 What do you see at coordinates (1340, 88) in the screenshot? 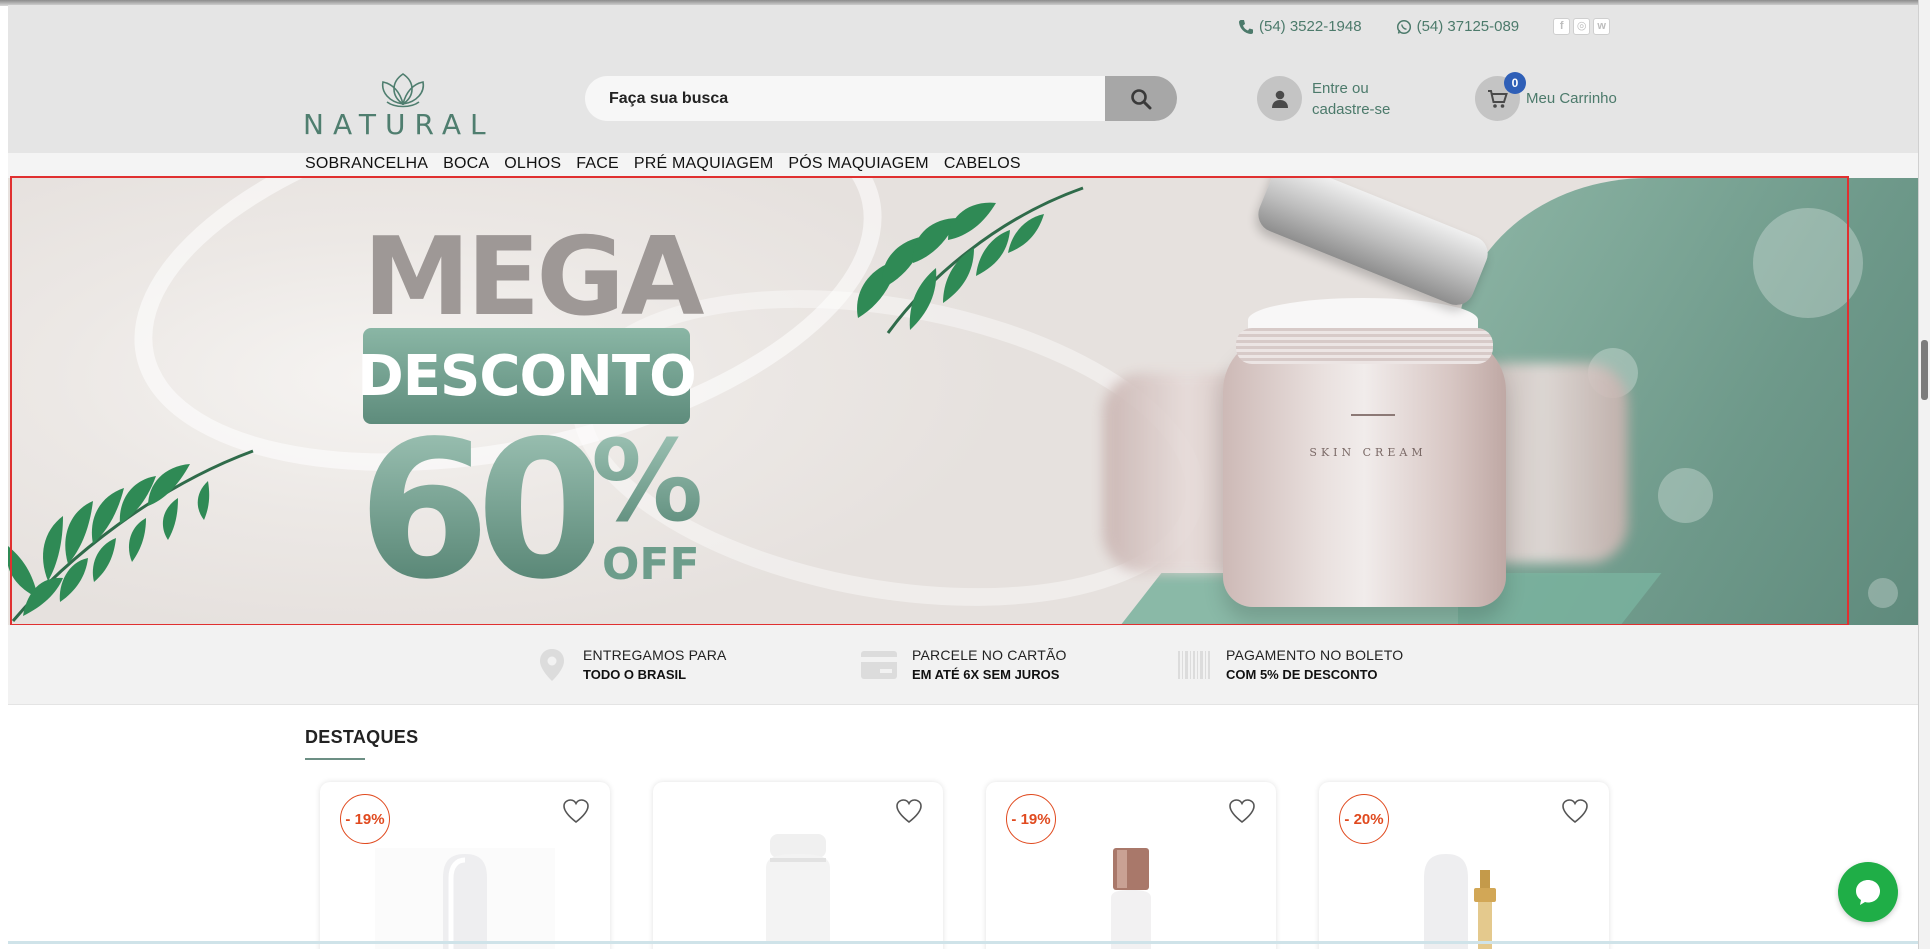
I see `account-label-line1: Entre ou` at bounding box center [1340, 88].